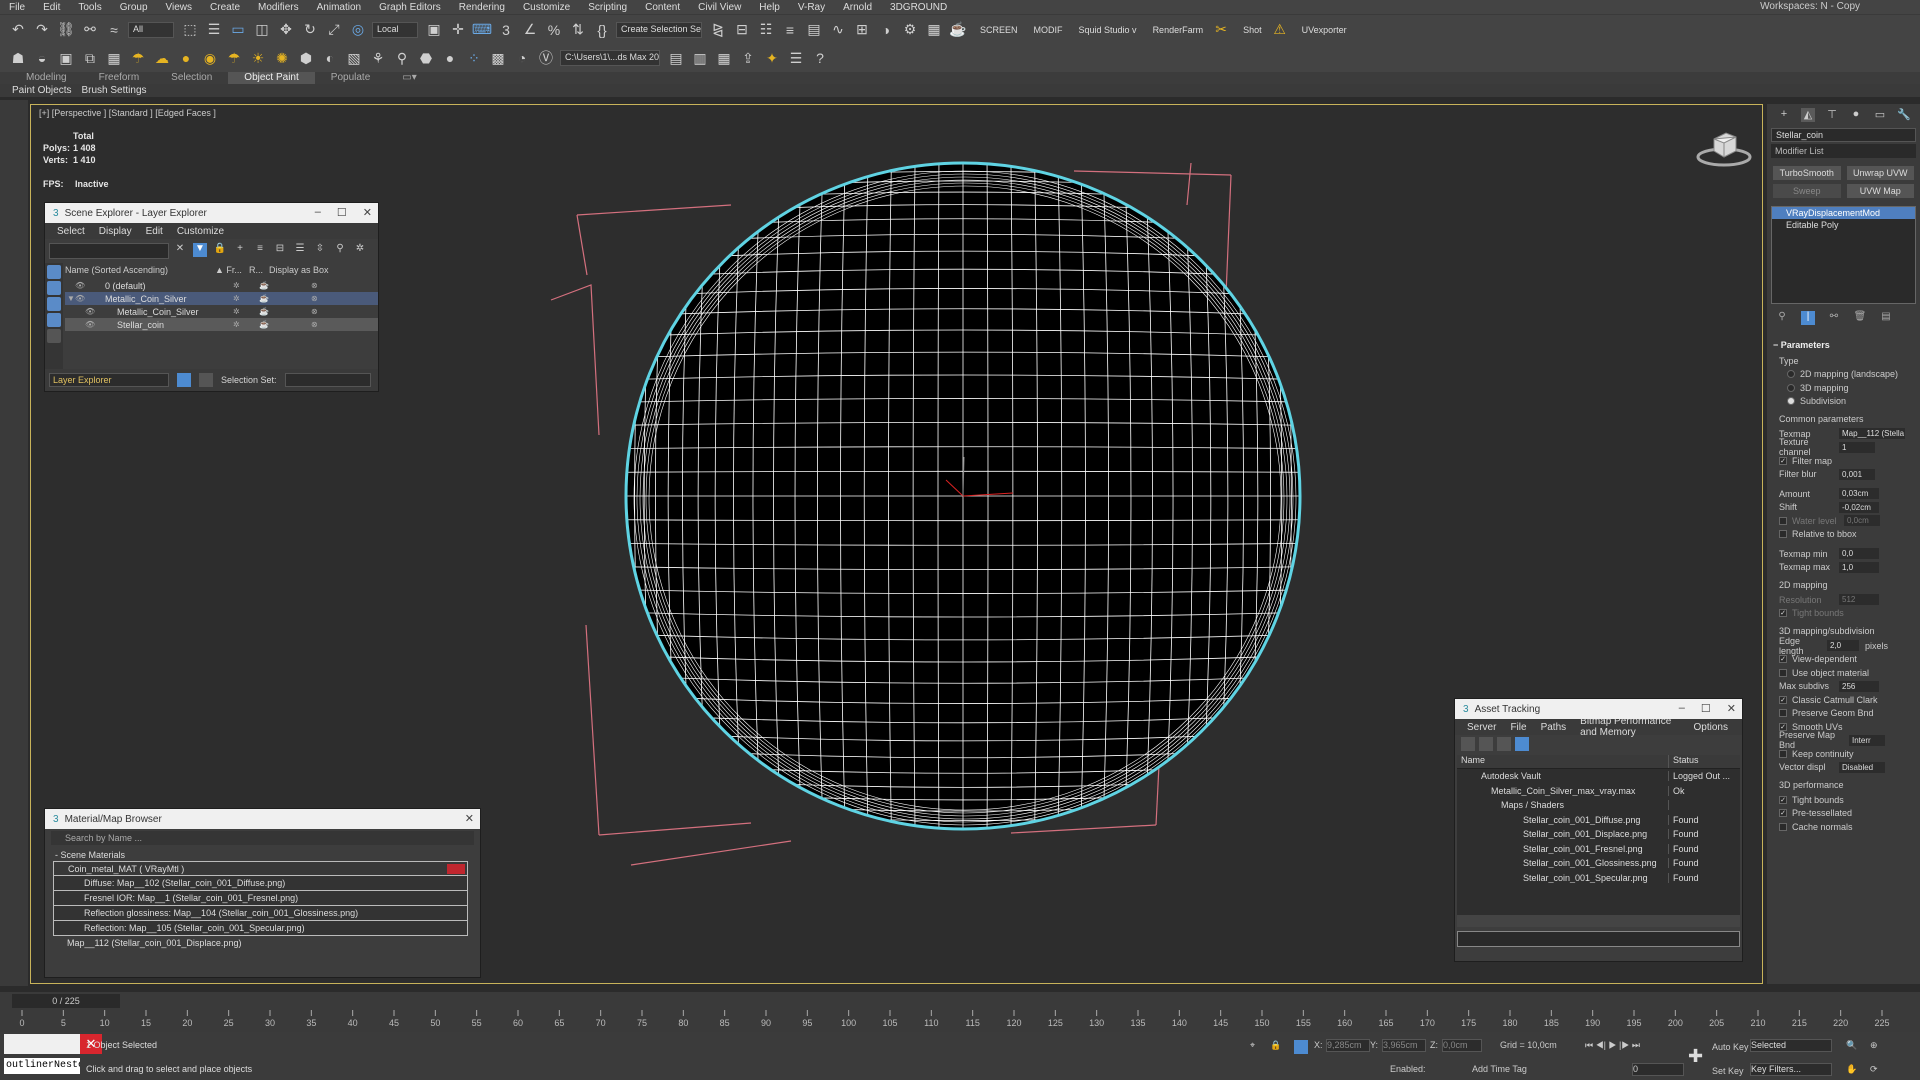  I want to click on menu-item: Graph Editors, so click(410, 7).